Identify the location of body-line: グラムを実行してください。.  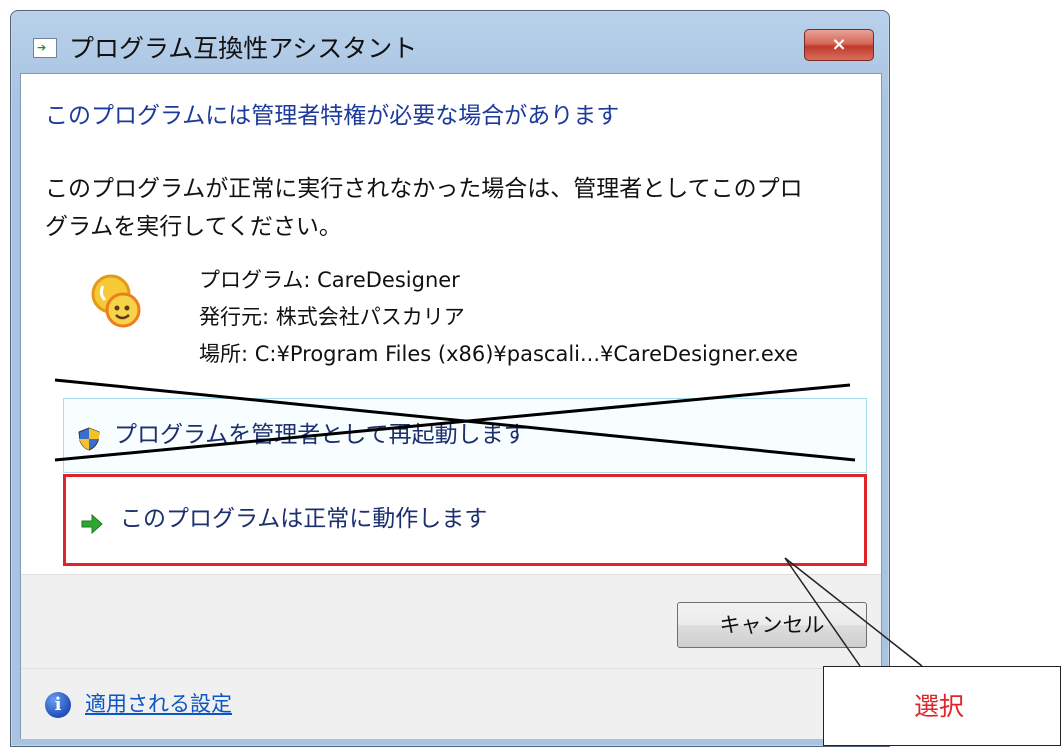
(193, 227).